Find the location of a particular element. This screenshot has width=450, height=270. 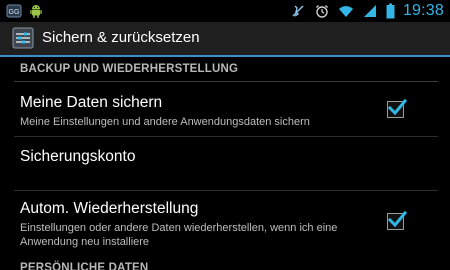

page-title: Sichern & zurücksetzen is located at coordinates (121, 37).